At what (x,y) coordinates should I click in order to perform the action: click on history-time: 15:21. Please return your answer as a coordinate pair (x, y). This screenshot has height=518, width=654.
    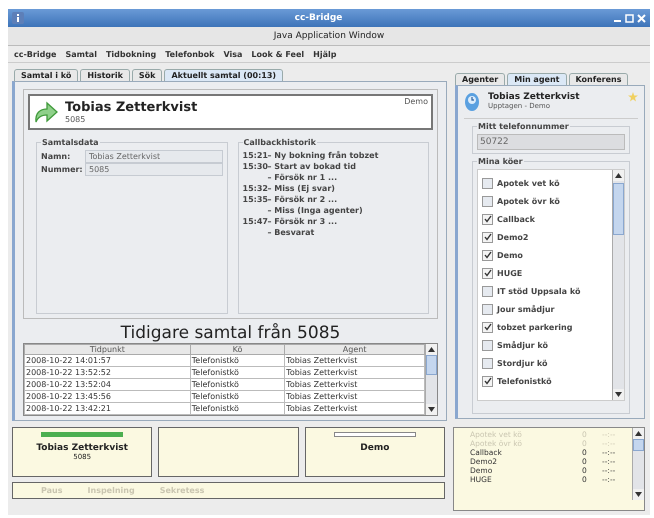
    Looking at the image, I should click on (255, 155).